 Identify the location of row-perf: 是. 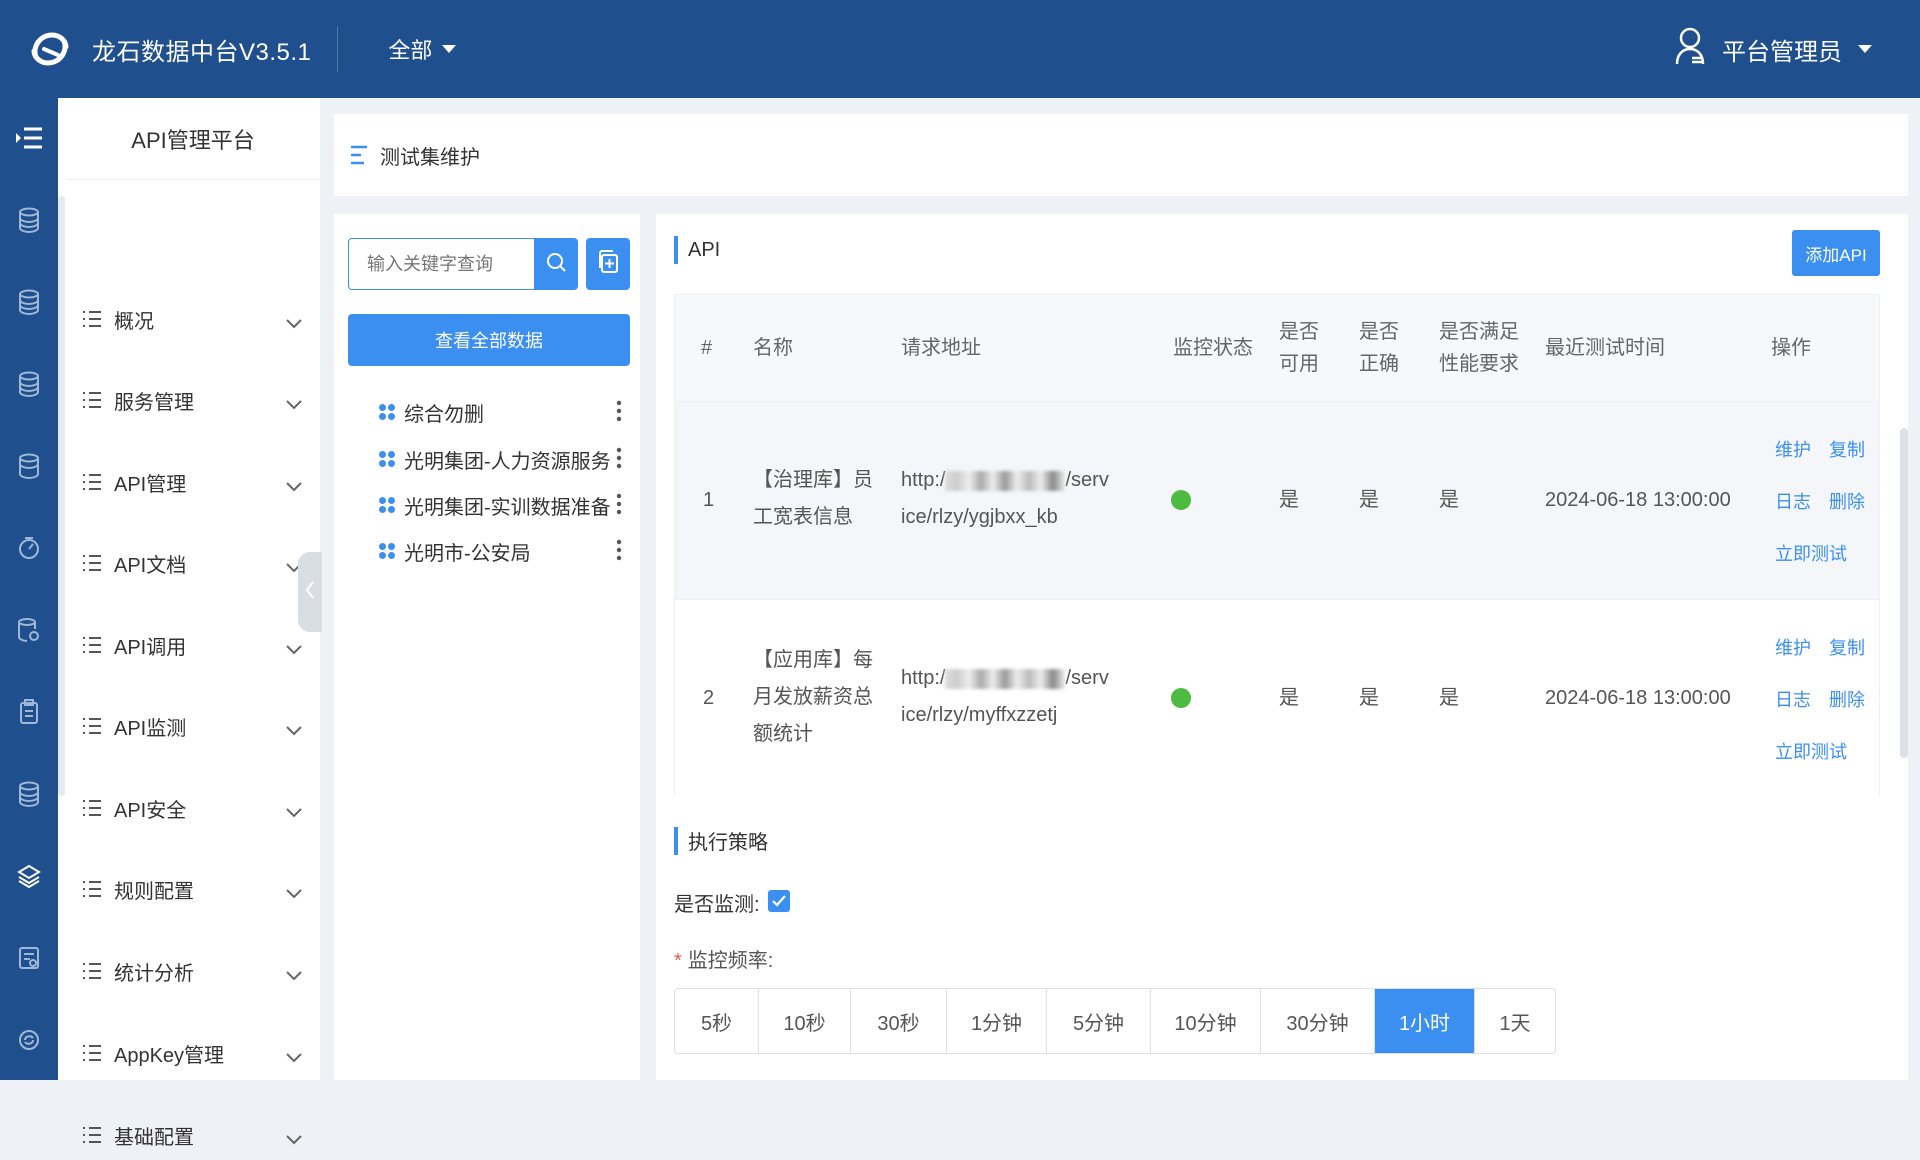
(1449, 698).